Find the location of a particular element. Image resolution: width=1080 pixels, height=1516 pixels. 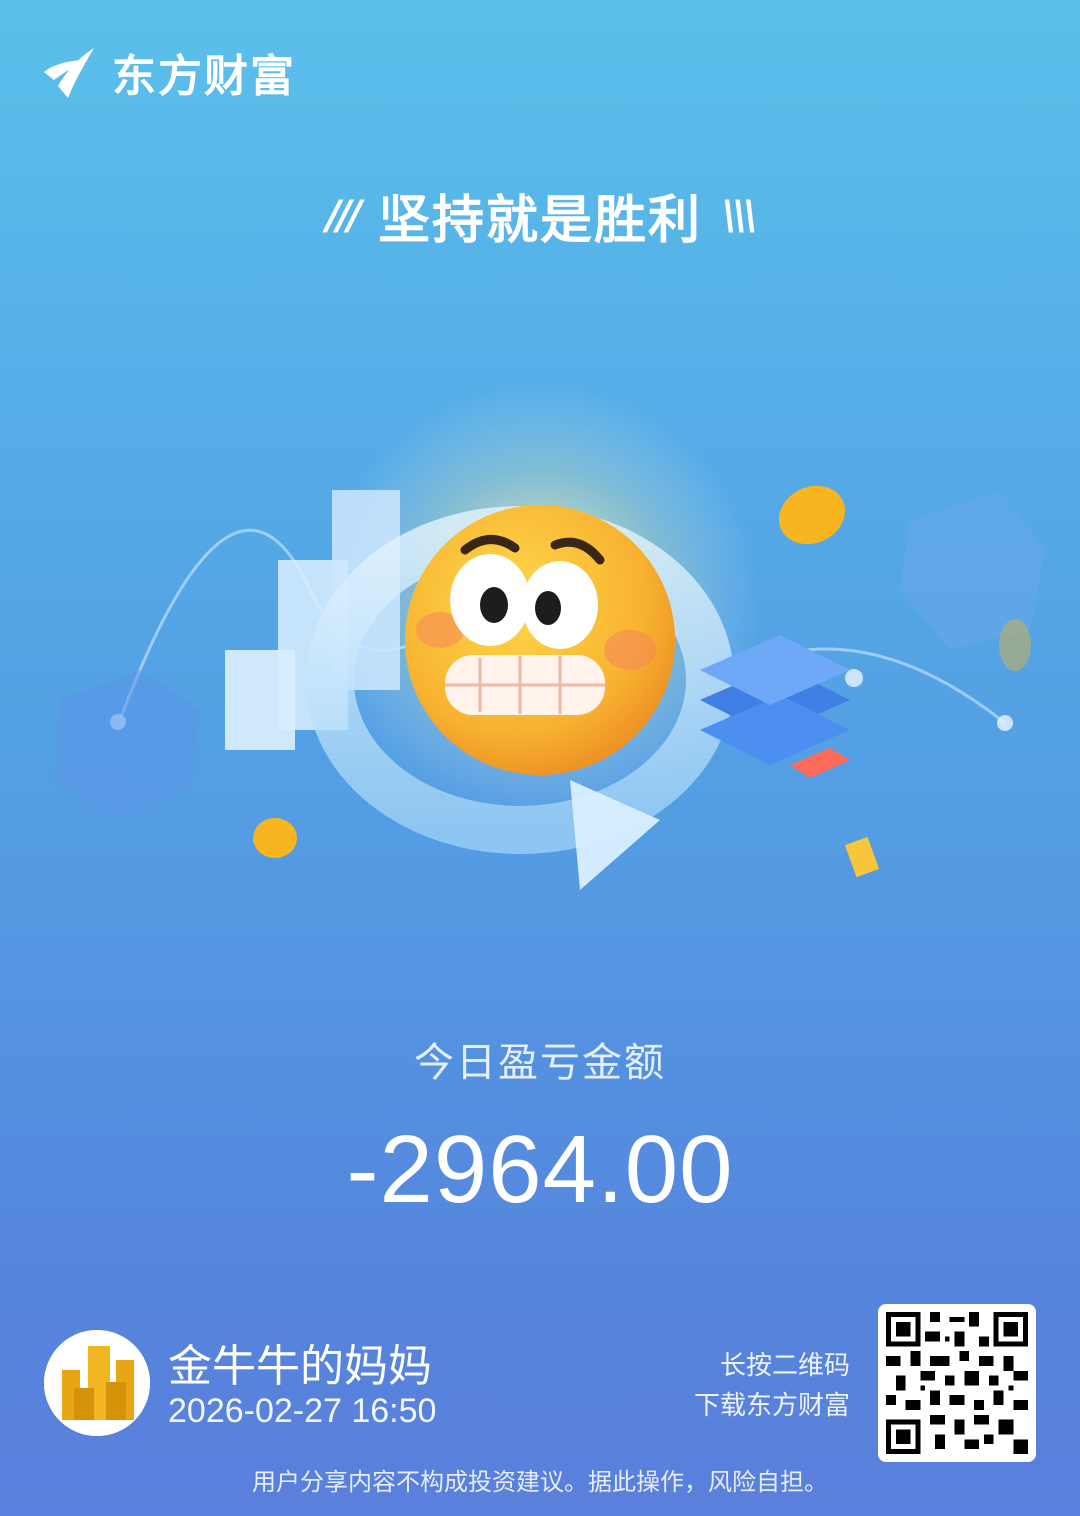

qr-code-icon is located at coordinates (957, 1383).